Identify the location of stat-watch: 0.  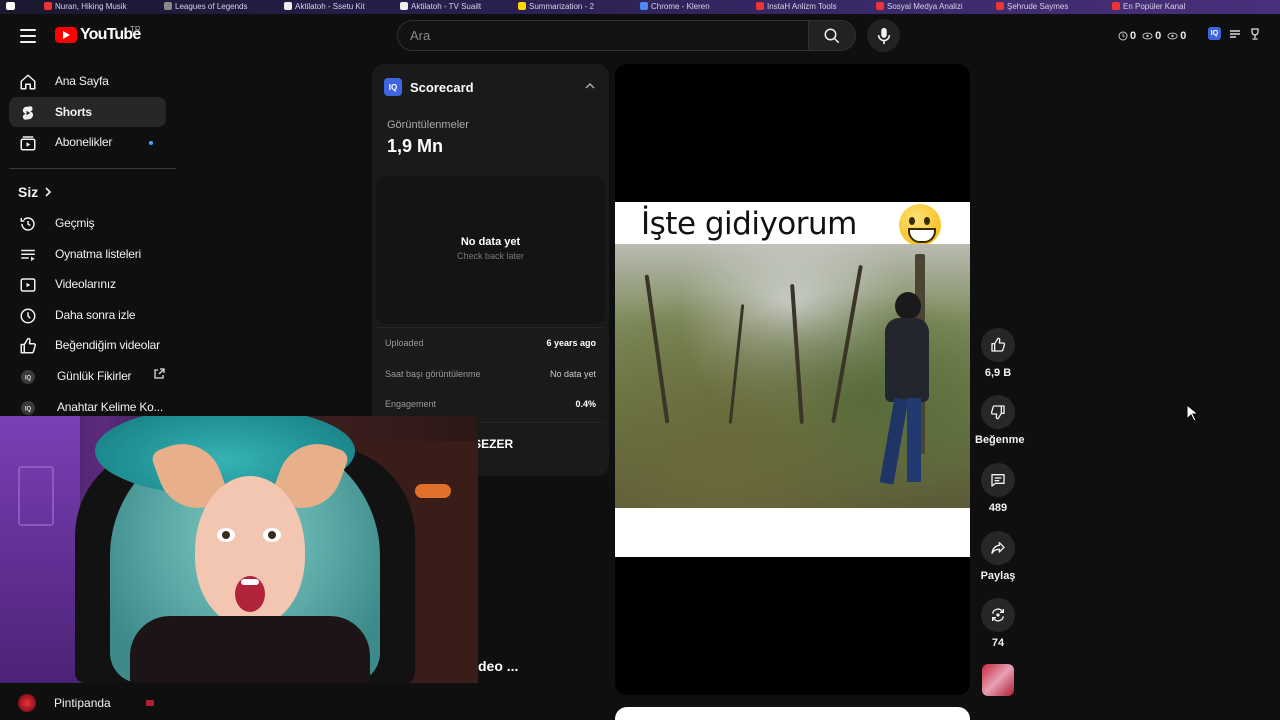
(1176, 36).